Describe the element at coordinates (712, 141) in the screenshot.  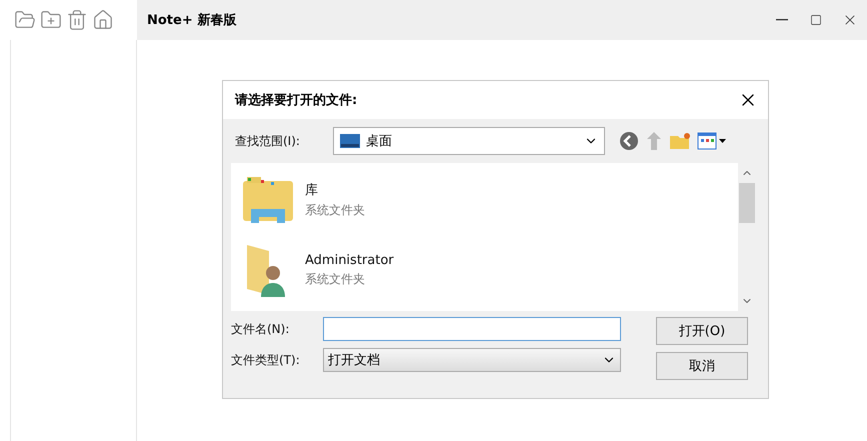
I see `view-menu-icon` at that location.